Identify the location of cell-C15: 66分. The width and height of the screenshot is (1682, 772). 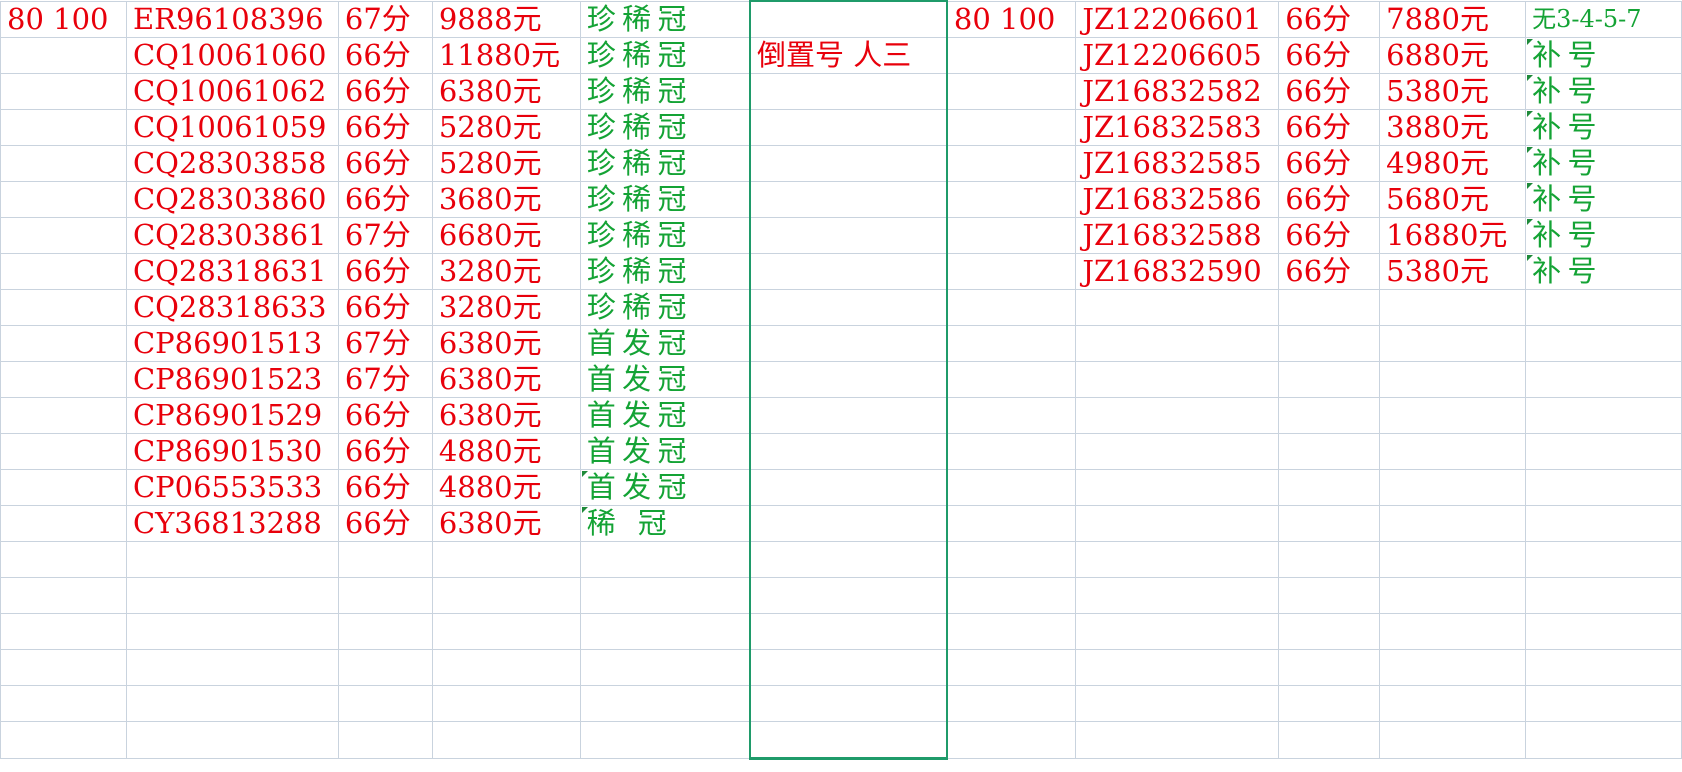
(385, 523).